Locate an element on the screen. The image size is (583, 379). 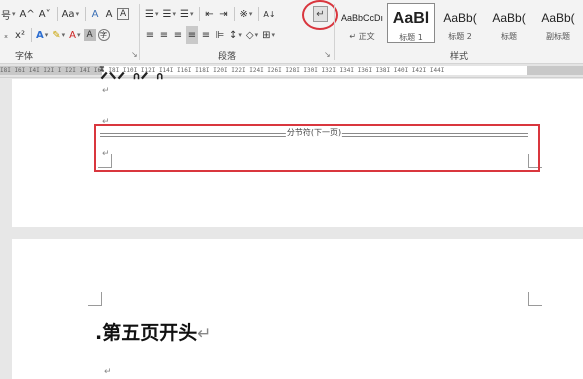
margin-corner-tl is located at coordinates (95, 299).